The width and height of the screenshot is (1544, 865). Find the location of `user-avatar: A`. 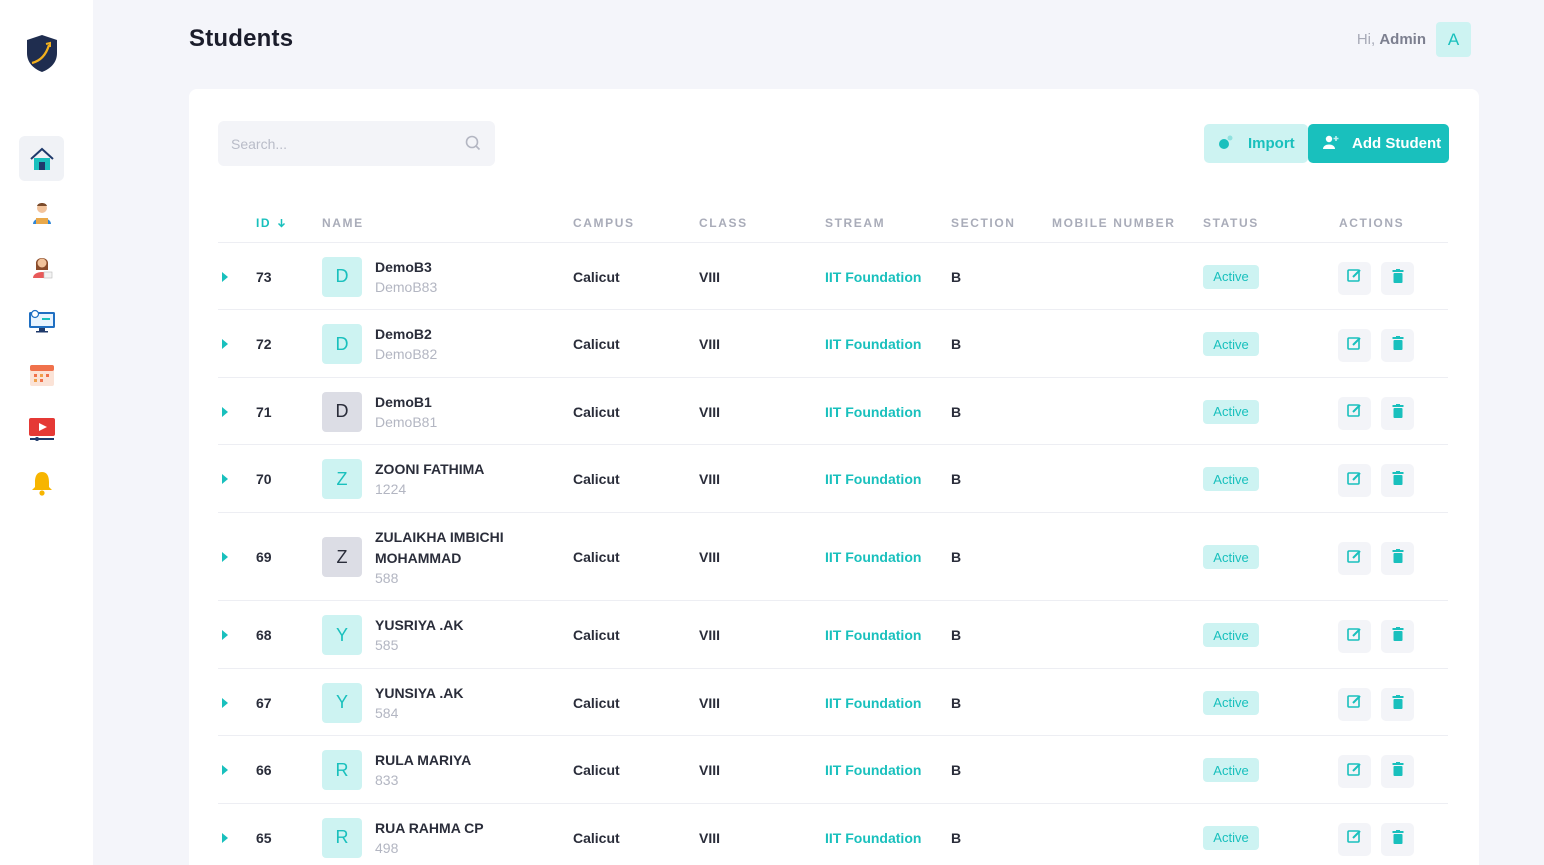

user-avatar: A is located at coordinates (1453, 39).